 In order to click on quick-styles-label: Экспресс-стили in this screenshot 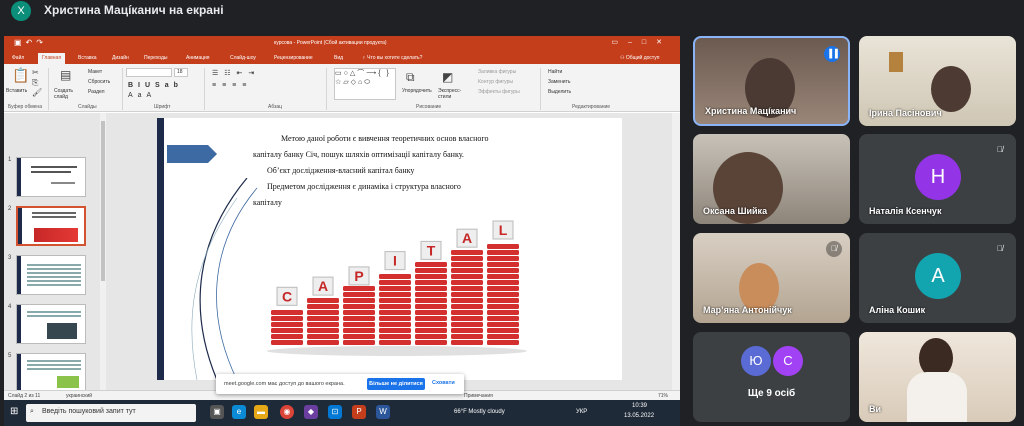, I will do `click(452, 94)`.